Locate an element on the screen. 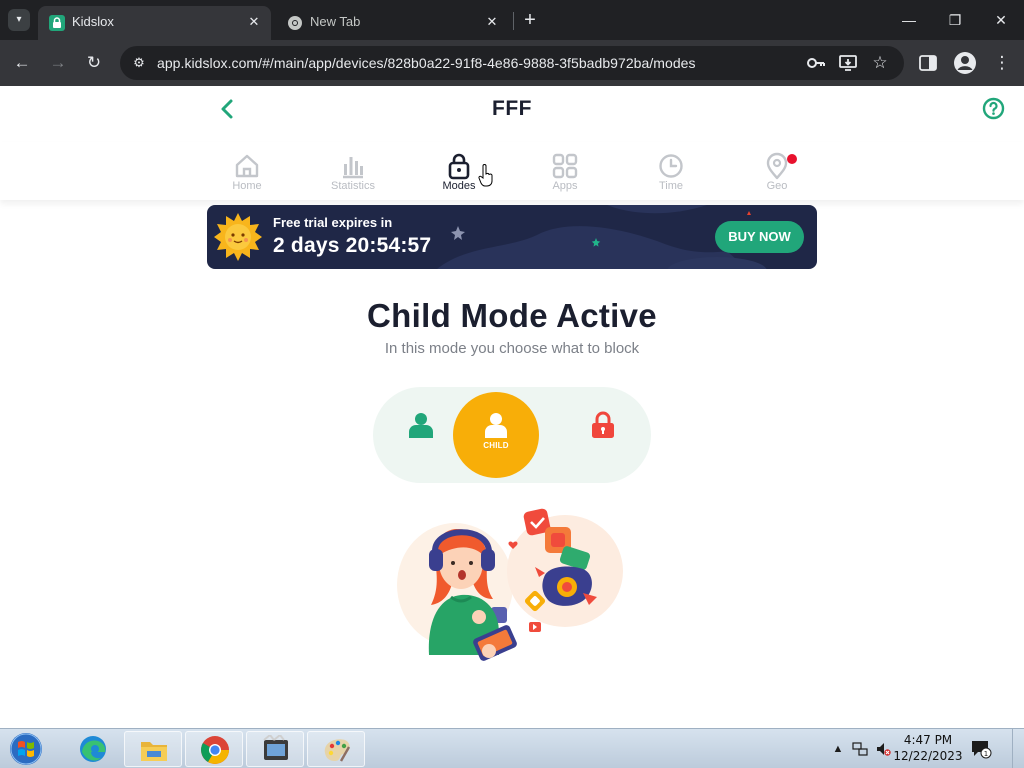  taskbar-app-chrome is located at coordinates (214, 749).